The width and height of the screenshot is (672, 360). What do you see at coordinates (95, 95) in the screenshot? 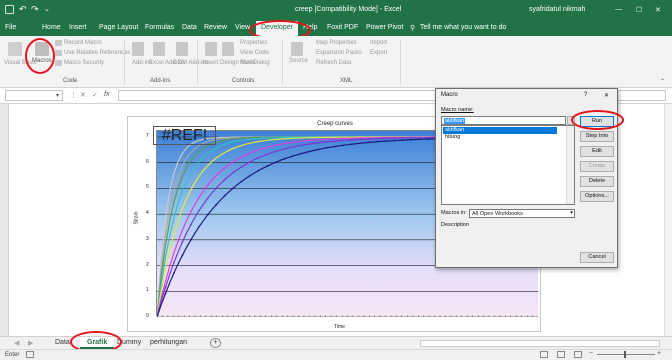
I see `confirm-entry-icon: ✓` at bounding box center [95, 95].